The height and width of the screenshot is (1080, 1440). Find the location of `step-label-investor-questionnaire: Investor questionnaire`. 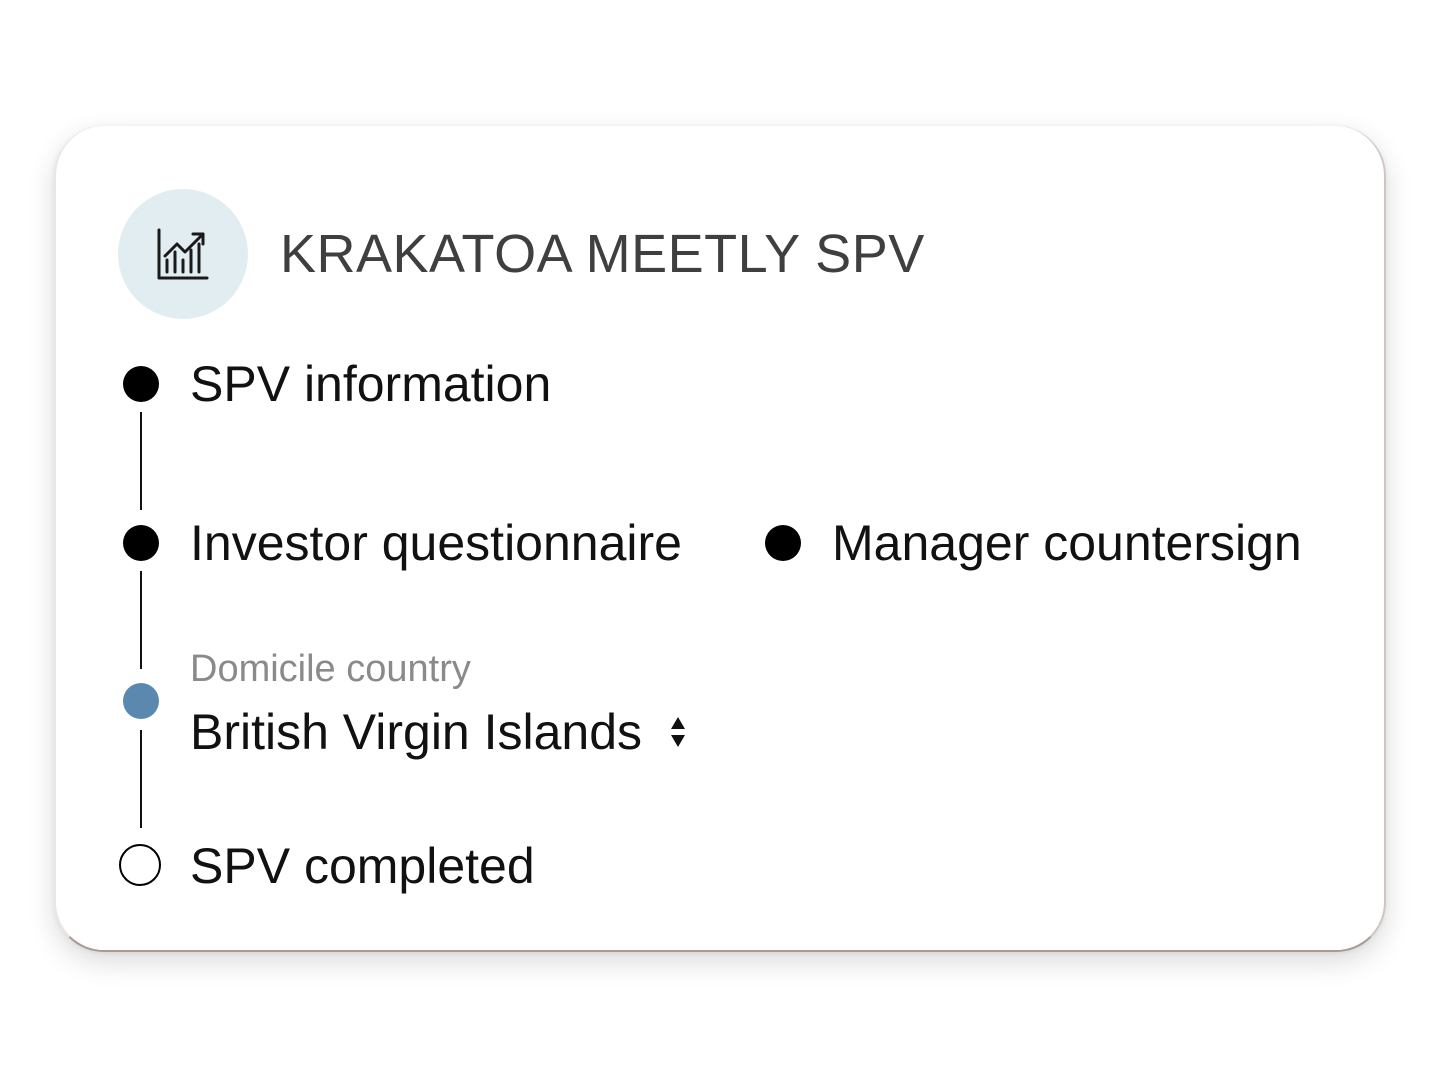

step-label-investor-questionnaire: Investor questionnaire is located at coordinates (436, 543).